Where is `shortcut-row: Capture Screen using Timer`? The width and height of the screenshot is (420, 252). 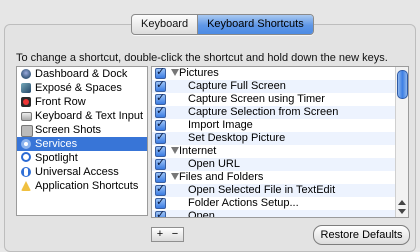 shortcut-row: Capture Screen using Timer is located at coordinates (280, 98).